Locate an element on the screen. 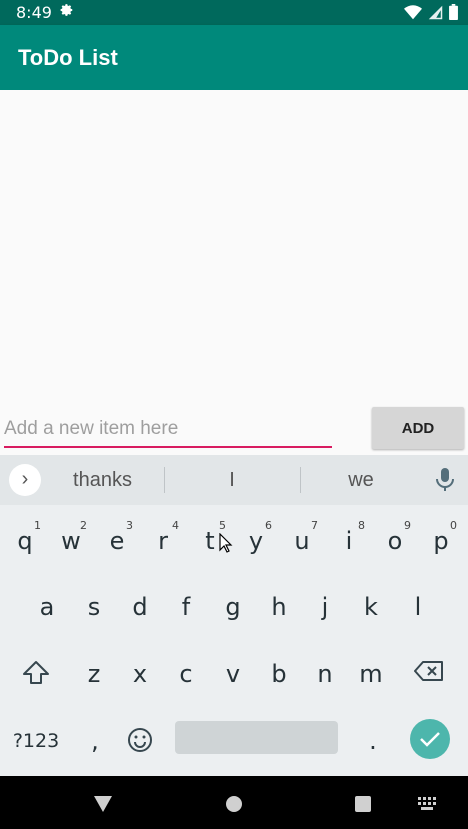  key-m: m is located at coordinates (371, 676).